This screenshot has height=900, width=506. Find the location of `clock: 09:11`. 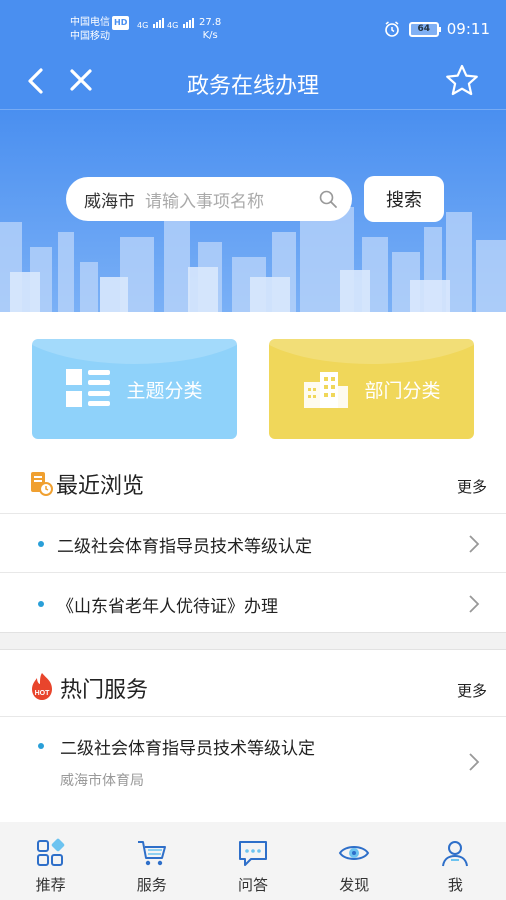

clock: 09:11 is located at coordinates (468, 29).